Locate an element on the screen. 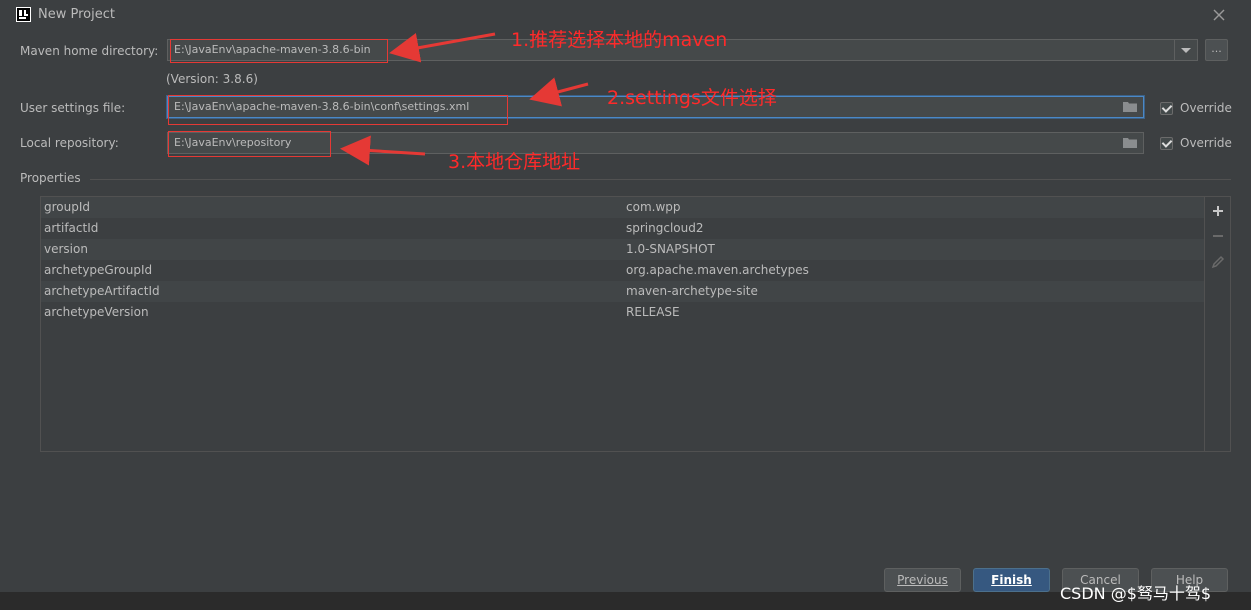 The height and width of the screenshot is (610, 1251). close-icon is located at coordinates (1219, 15).